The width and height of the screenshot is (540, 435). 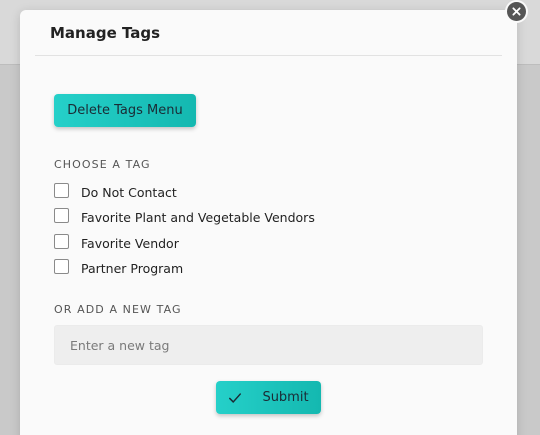 I want to click on close-icon, so click(x=516, y=11).